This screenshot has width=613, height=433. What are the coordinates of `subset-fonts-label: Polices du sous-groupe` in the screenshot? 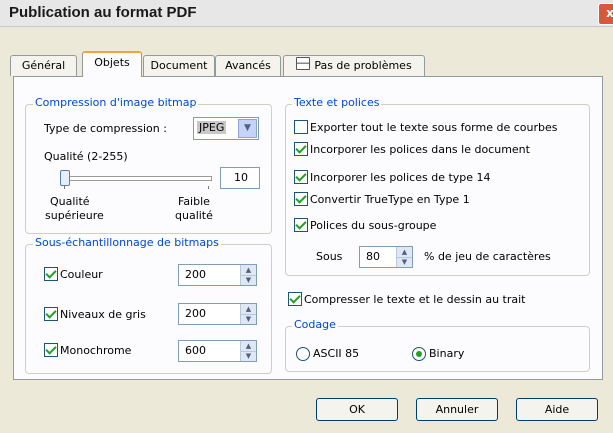 It's located at (373, 225).